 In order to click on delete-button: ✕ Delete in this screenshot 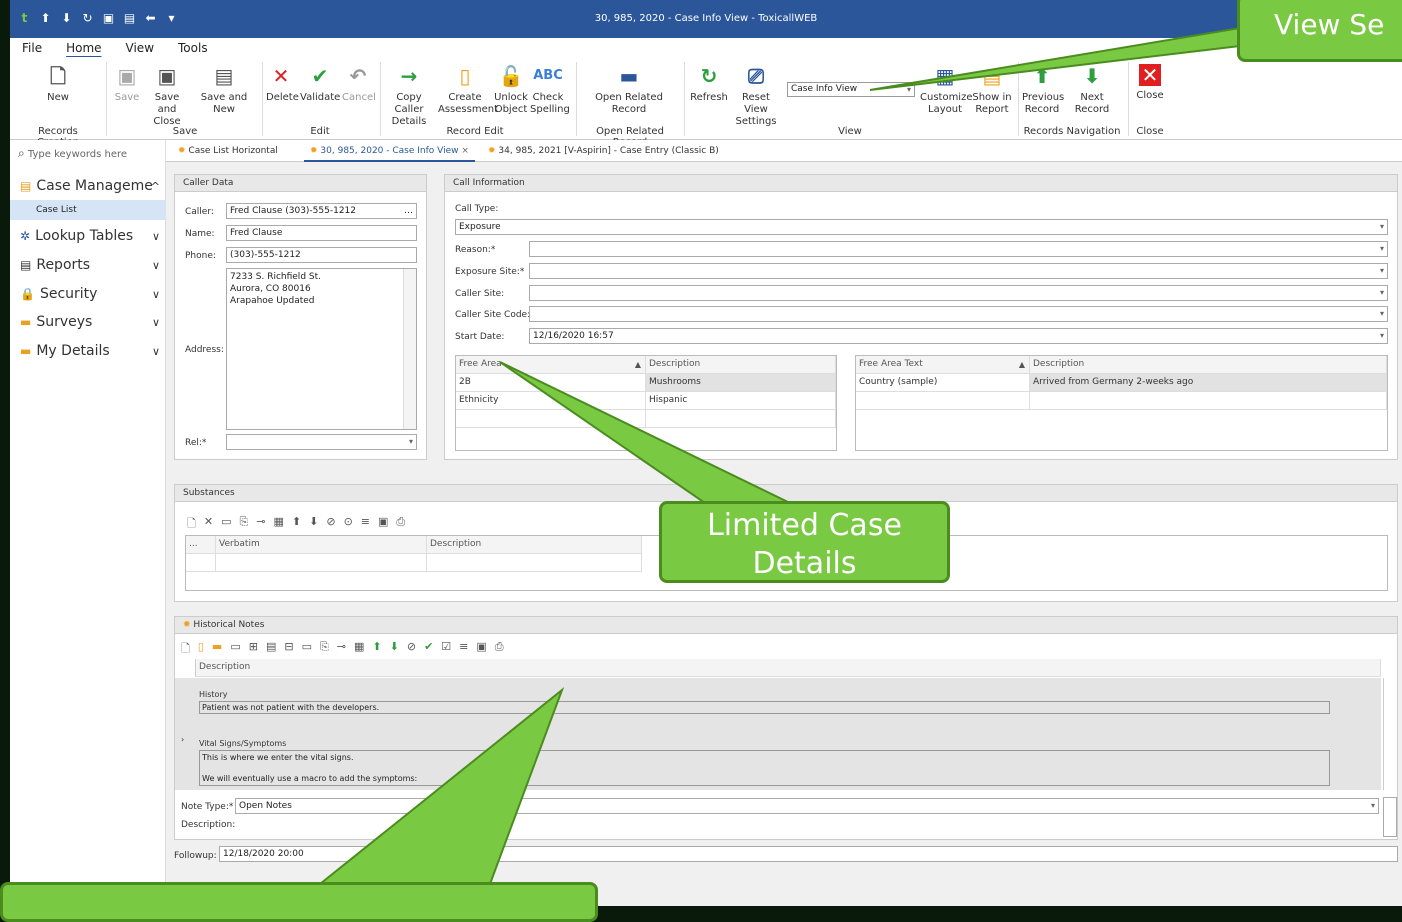, I will do `click(282, 82)`.